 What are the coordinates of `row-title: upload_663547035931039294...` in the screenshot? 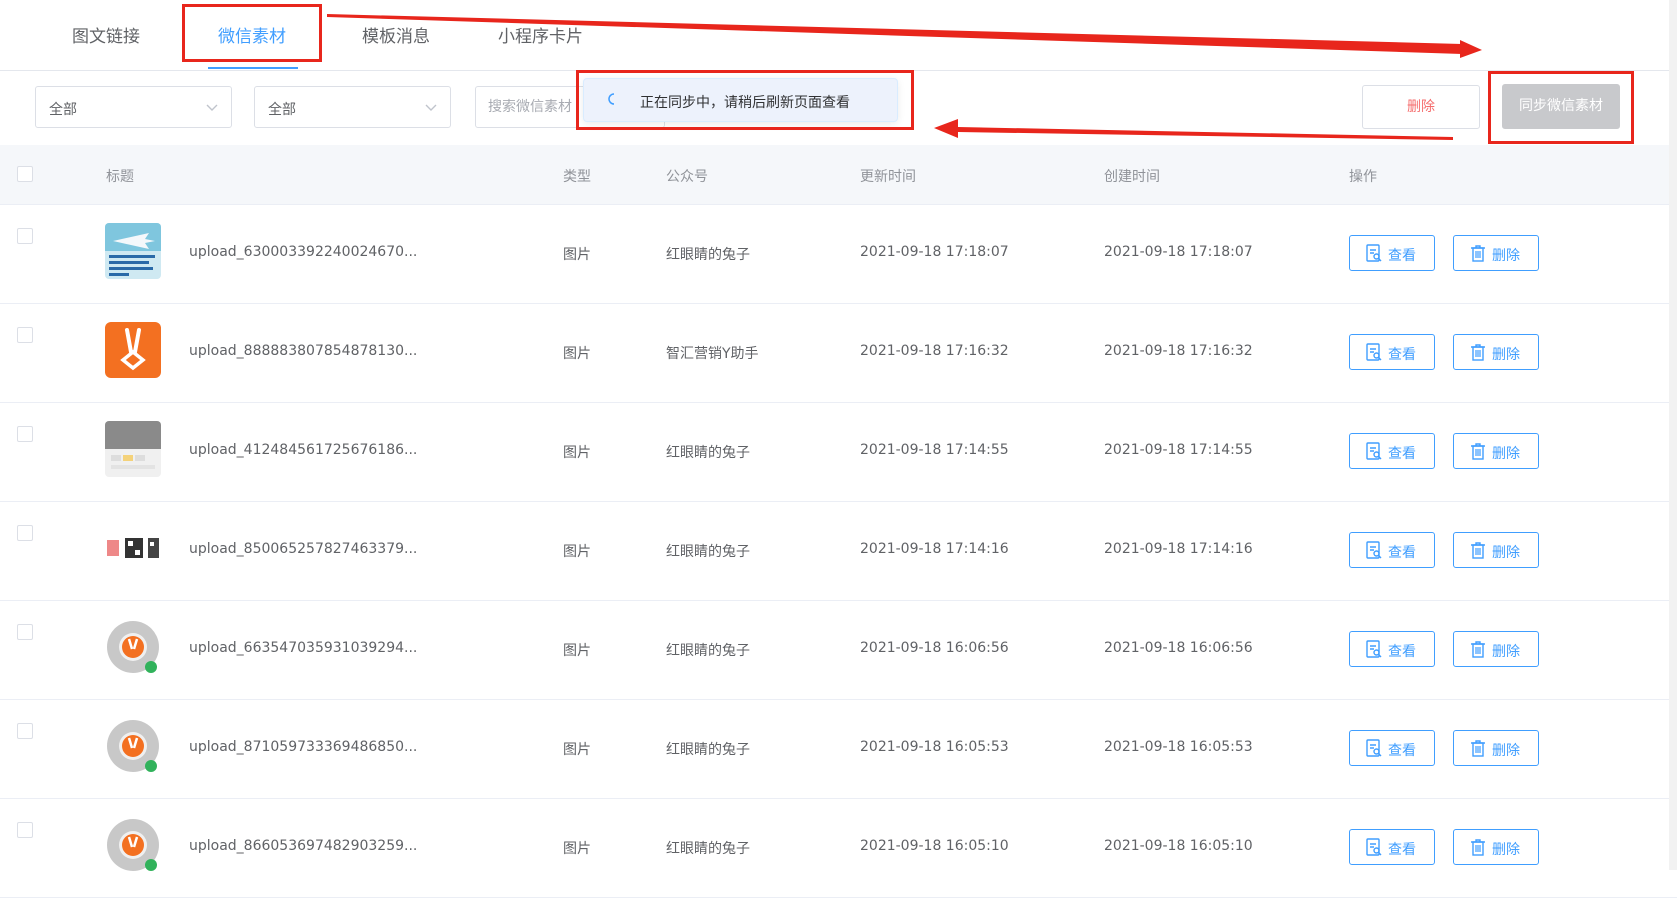 It's located at (303, 648).